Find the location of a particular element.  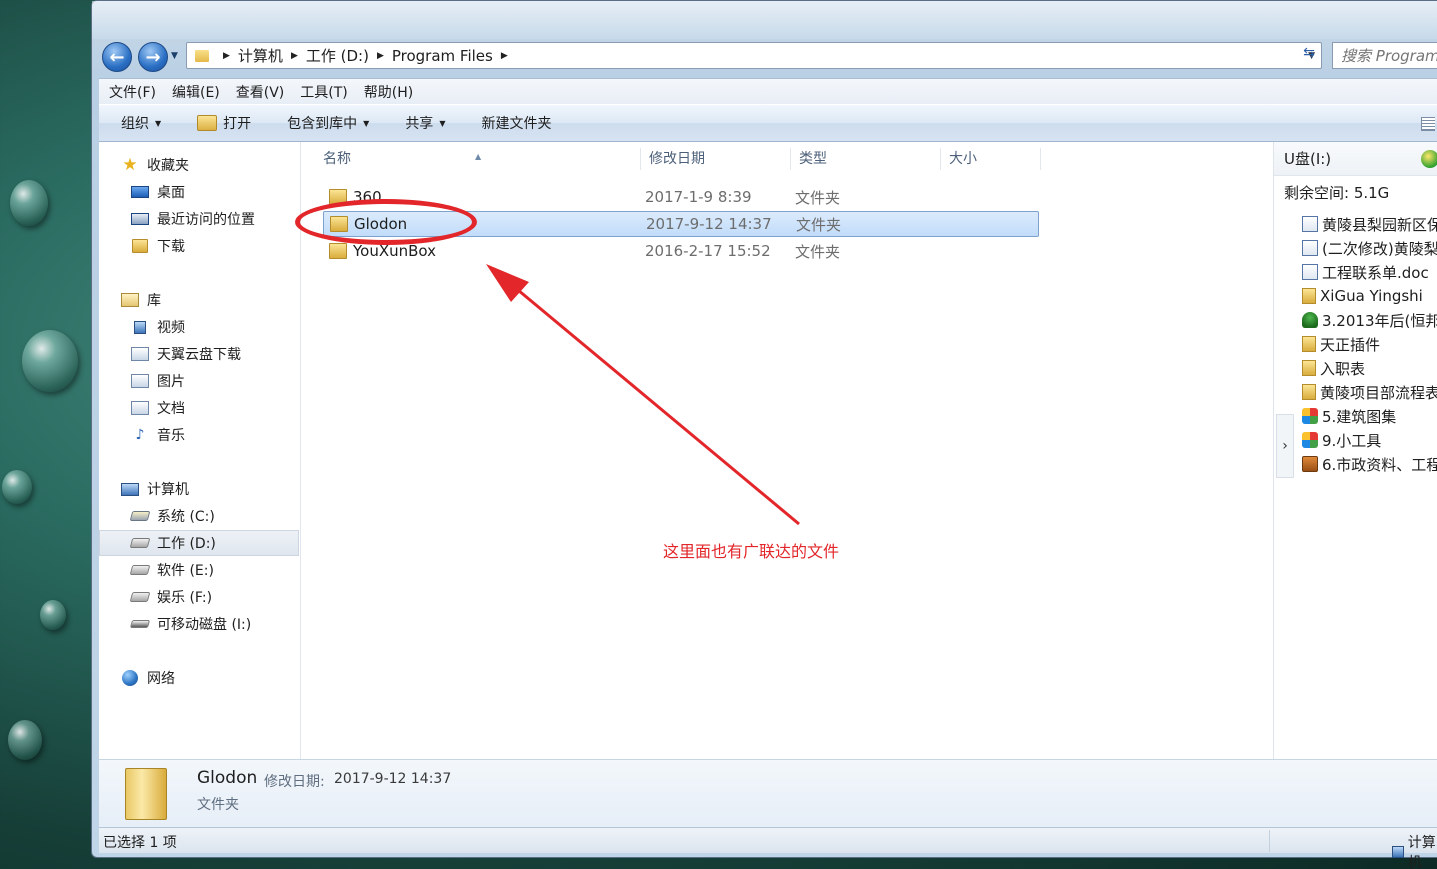

status-bar: 已选择 1 项 计算机 is located at coordinates (768, 848).